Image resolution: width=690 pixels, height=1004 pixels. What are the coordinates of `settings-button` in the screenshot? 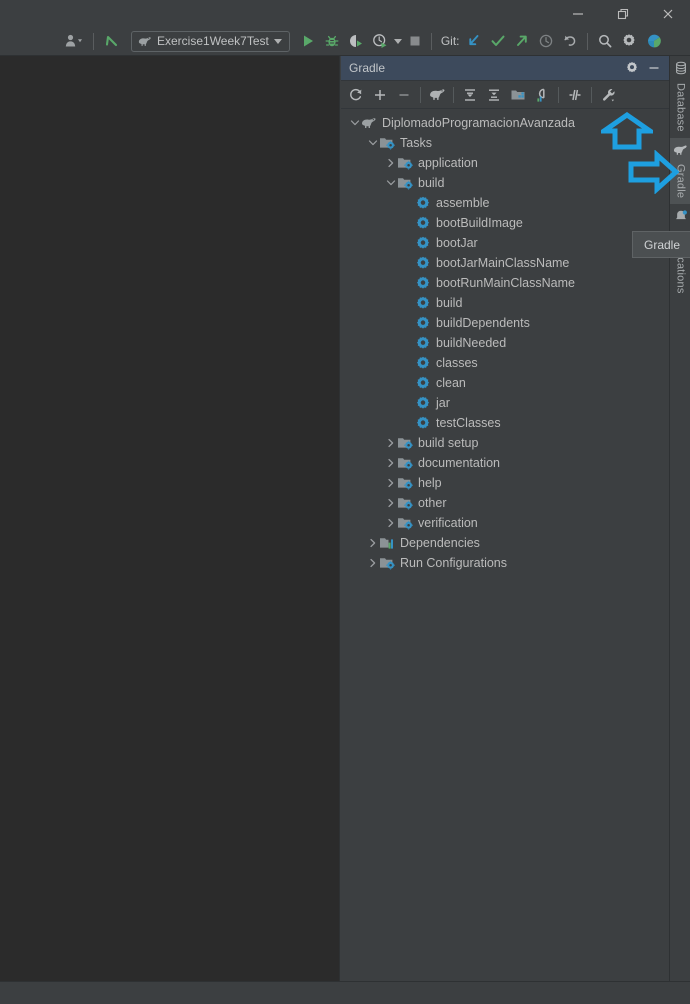 It's located at (629, 41).